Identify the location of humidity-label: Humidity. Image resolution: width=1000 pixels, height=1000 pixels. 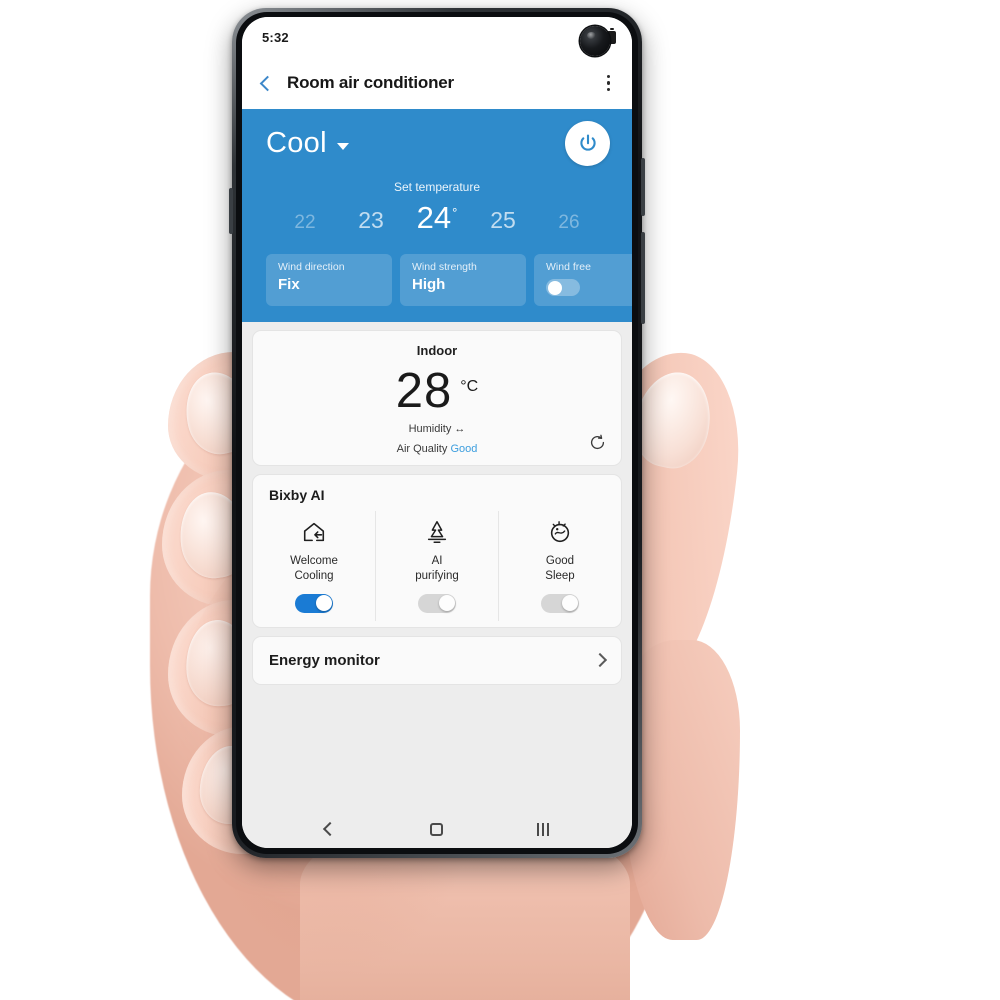
(430, 428).